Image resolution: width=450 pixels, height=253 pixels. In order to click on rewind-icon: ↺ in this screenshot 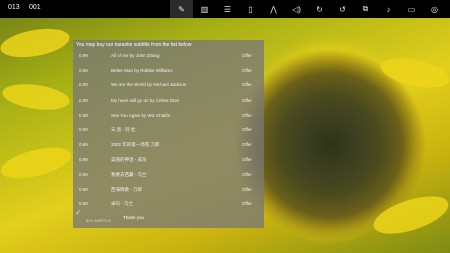, I will do `click(342, 9)`.